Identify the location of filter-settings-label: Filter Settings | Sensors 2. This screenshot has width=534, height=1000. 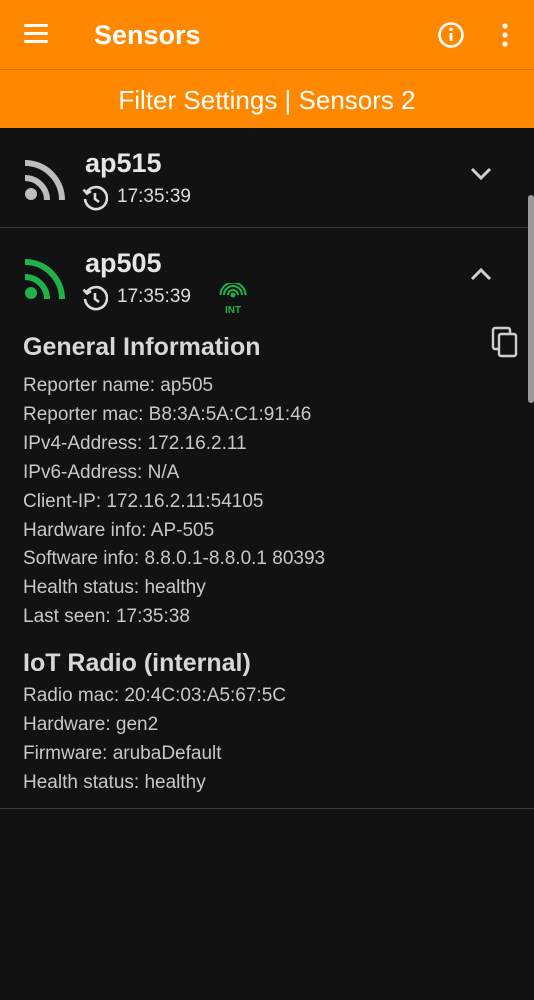
(267, 100).